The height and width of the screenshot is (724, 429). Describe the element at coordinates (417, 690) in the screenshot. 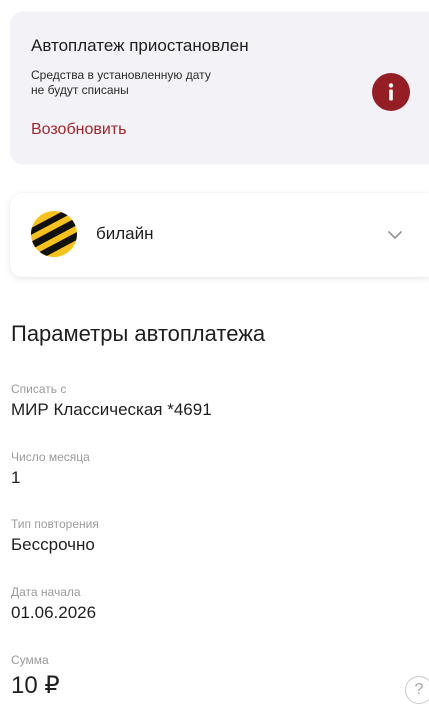

I see `question-icon: ?` at that location.